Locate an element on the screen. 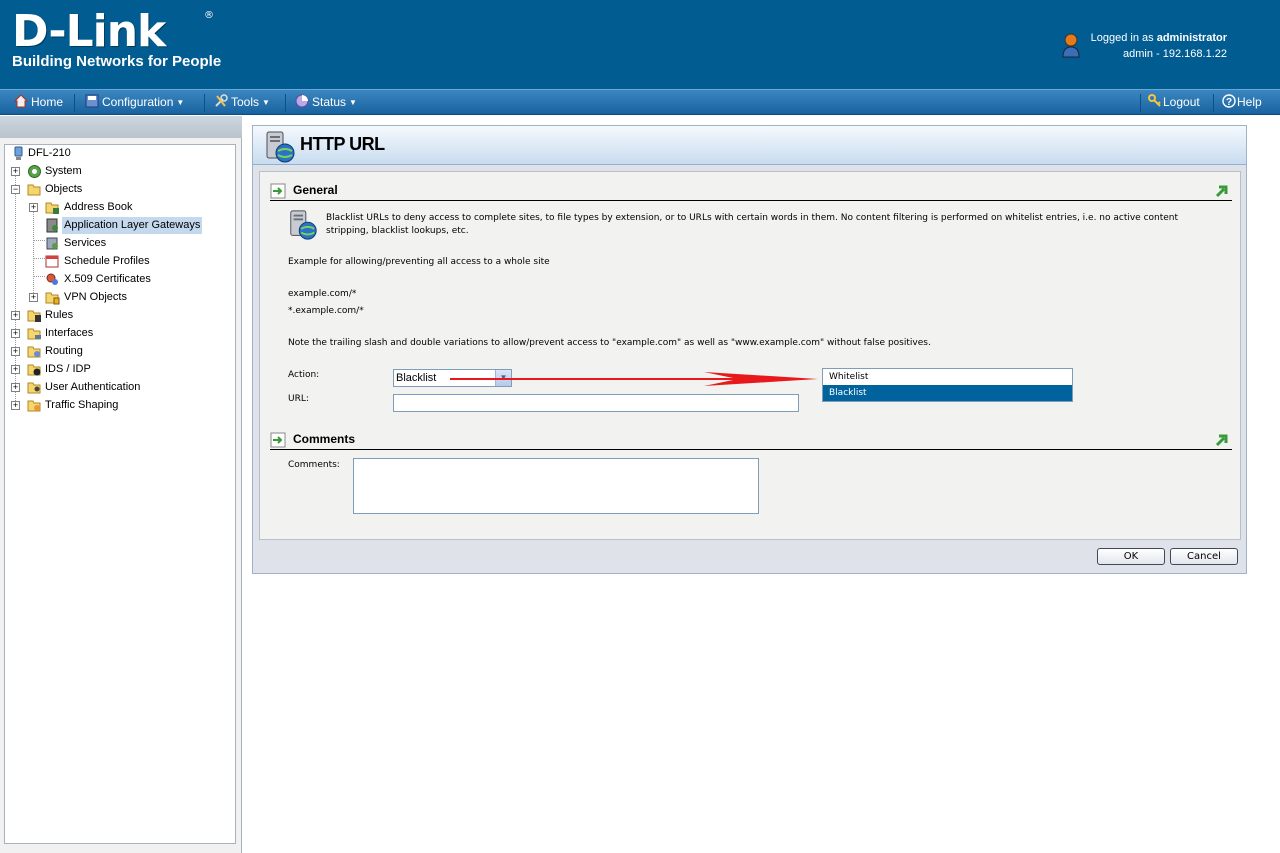 The image size is (1280, 853). user-auth-folder-icon is located at coordinates (34, 388).